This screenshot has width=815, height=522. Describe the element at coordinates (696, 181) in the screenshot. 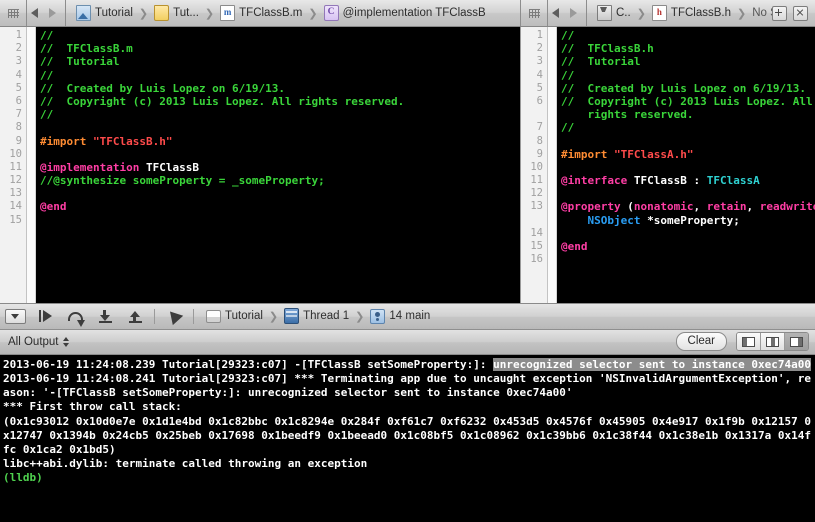

I see `code-token: :` at that location.